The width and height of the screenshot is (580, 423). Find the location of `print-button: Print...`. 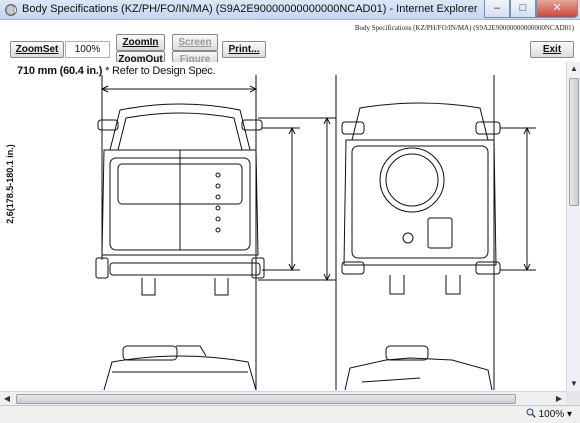

print-button: Print... is located at coordinates (244, 49).